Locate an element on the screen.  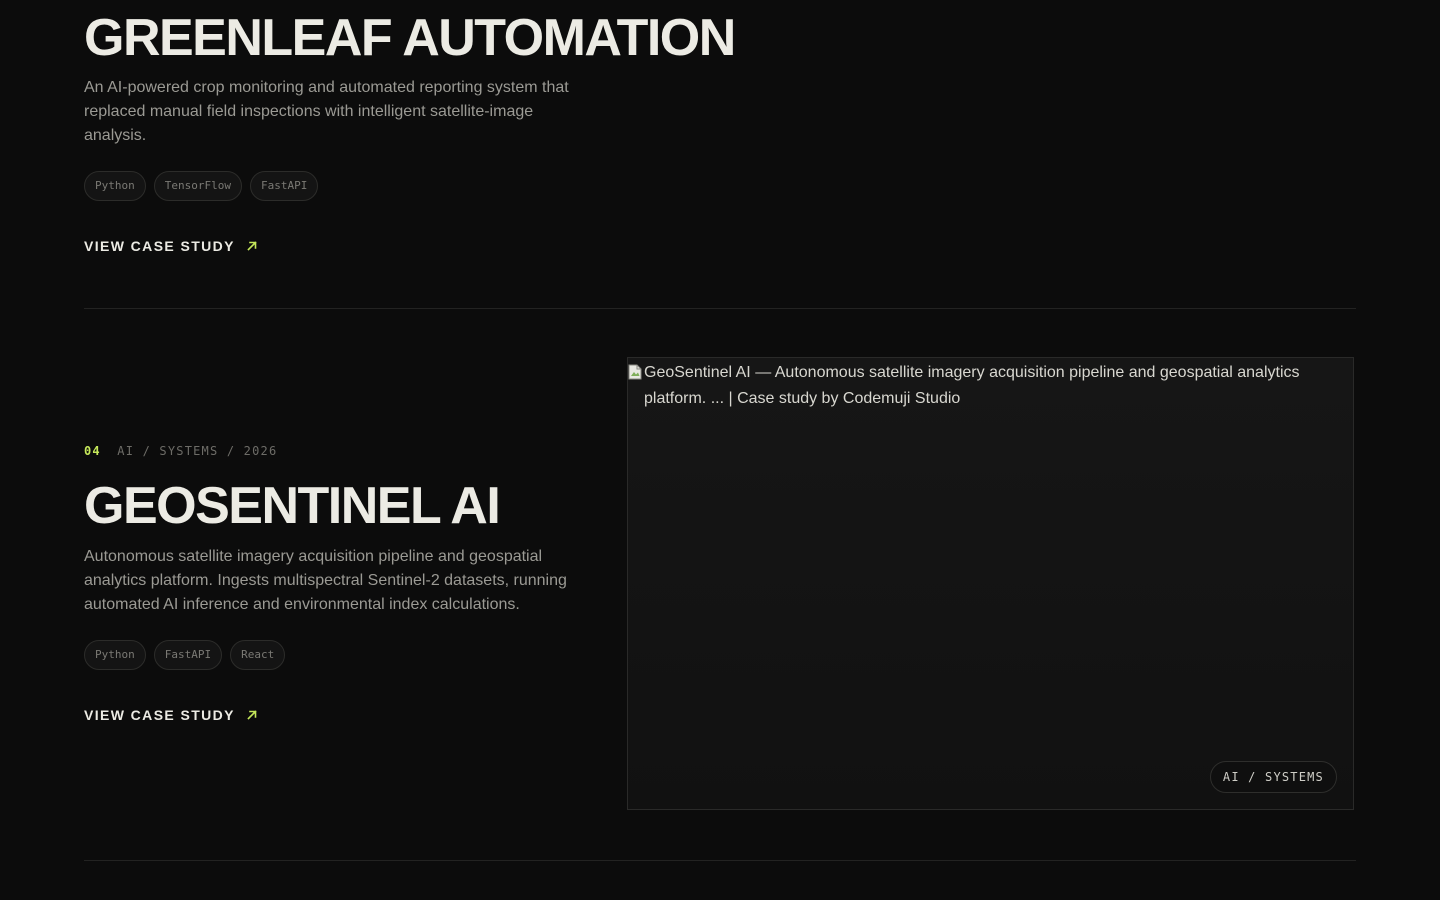
project-title: GREENLEAF AUTOMATION is located at coordinates (410, 38).